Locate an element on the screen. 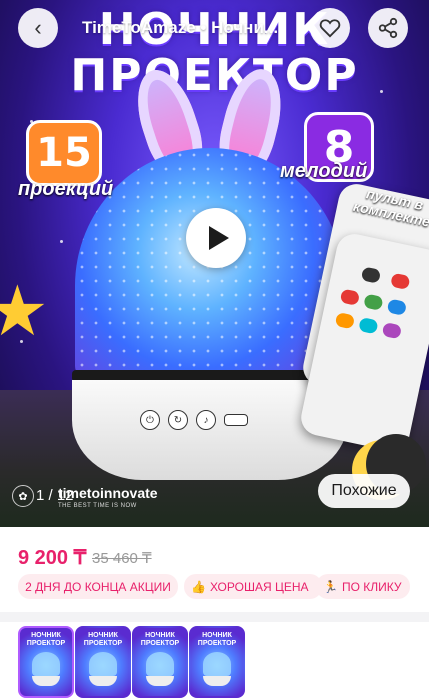  chip-one-click-label: ПО КЛИКУ is located at coordinates (371, 586).